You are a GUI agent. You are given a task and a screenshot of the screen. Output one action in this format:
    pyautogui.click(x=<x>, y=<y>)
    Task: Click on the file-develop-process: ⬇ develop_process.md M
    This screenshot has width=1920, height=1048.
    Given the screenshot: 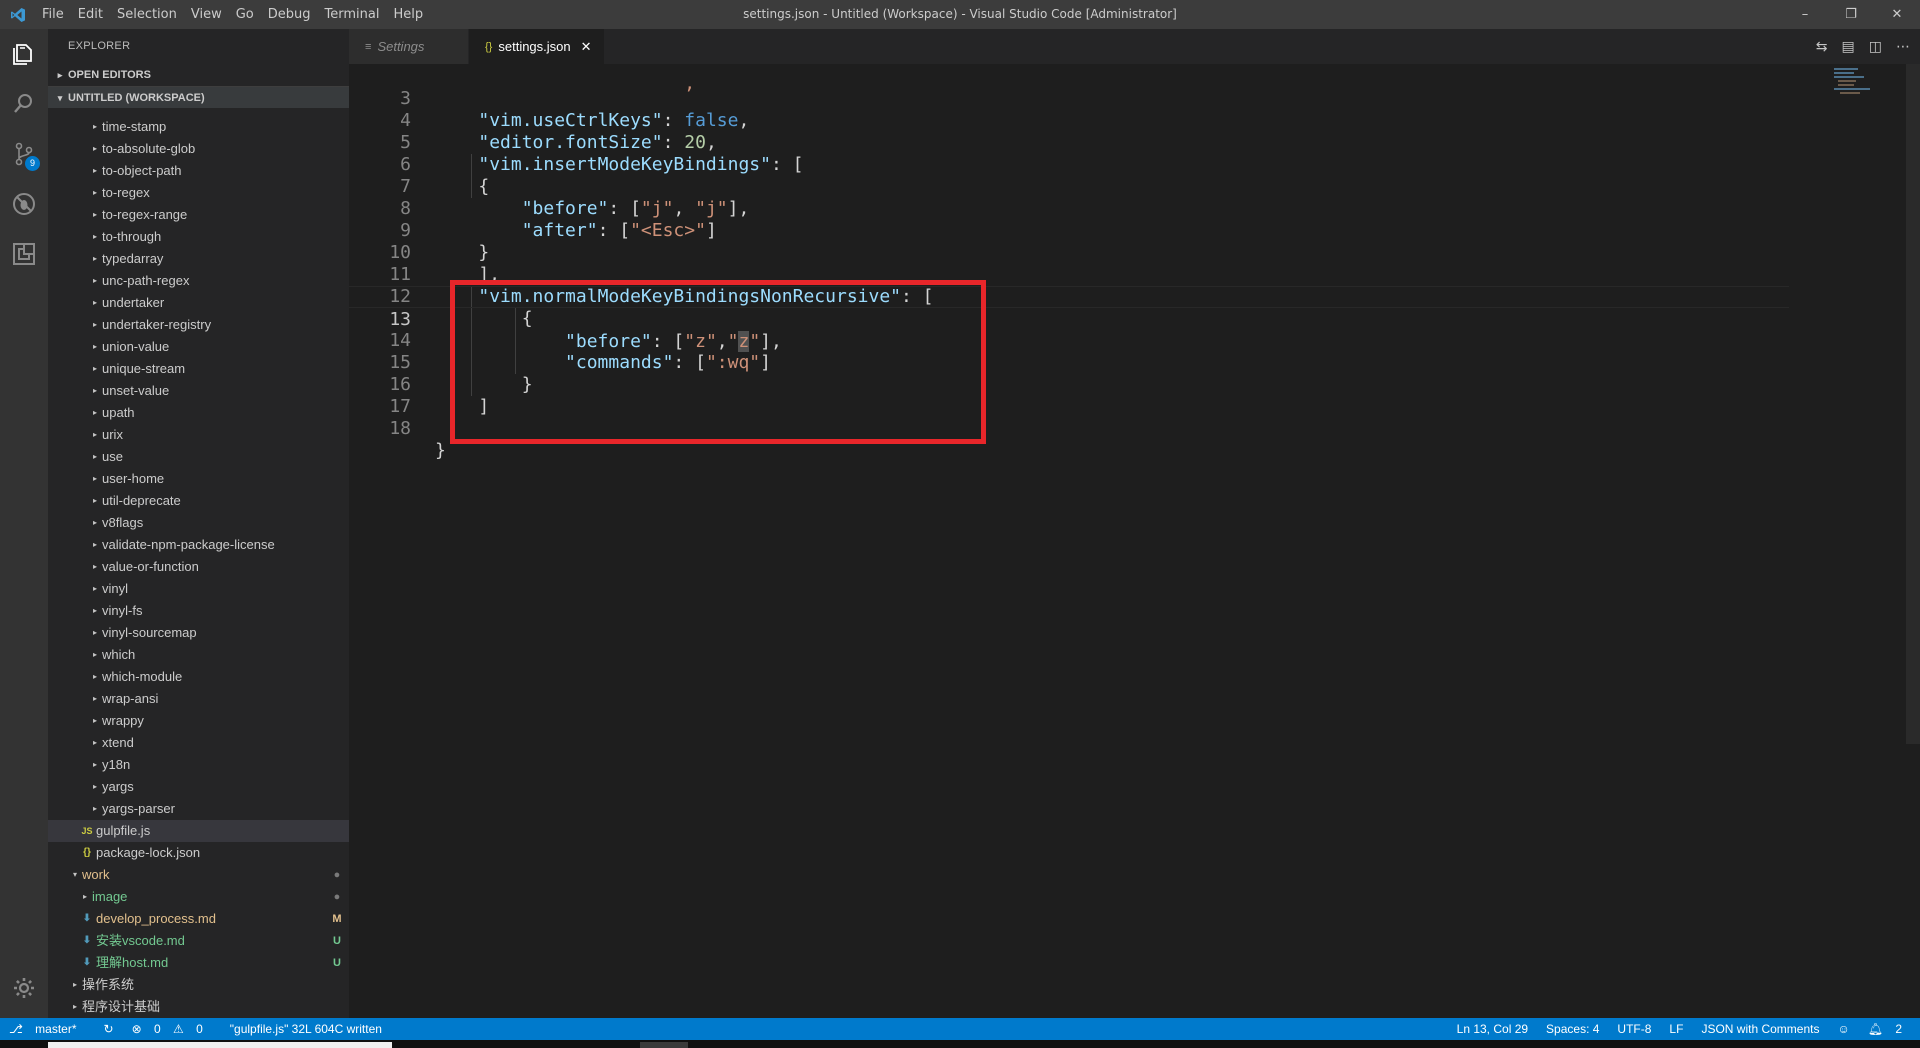 What is the action you would take?
    pyautogui.click(x=198, y=919)
    